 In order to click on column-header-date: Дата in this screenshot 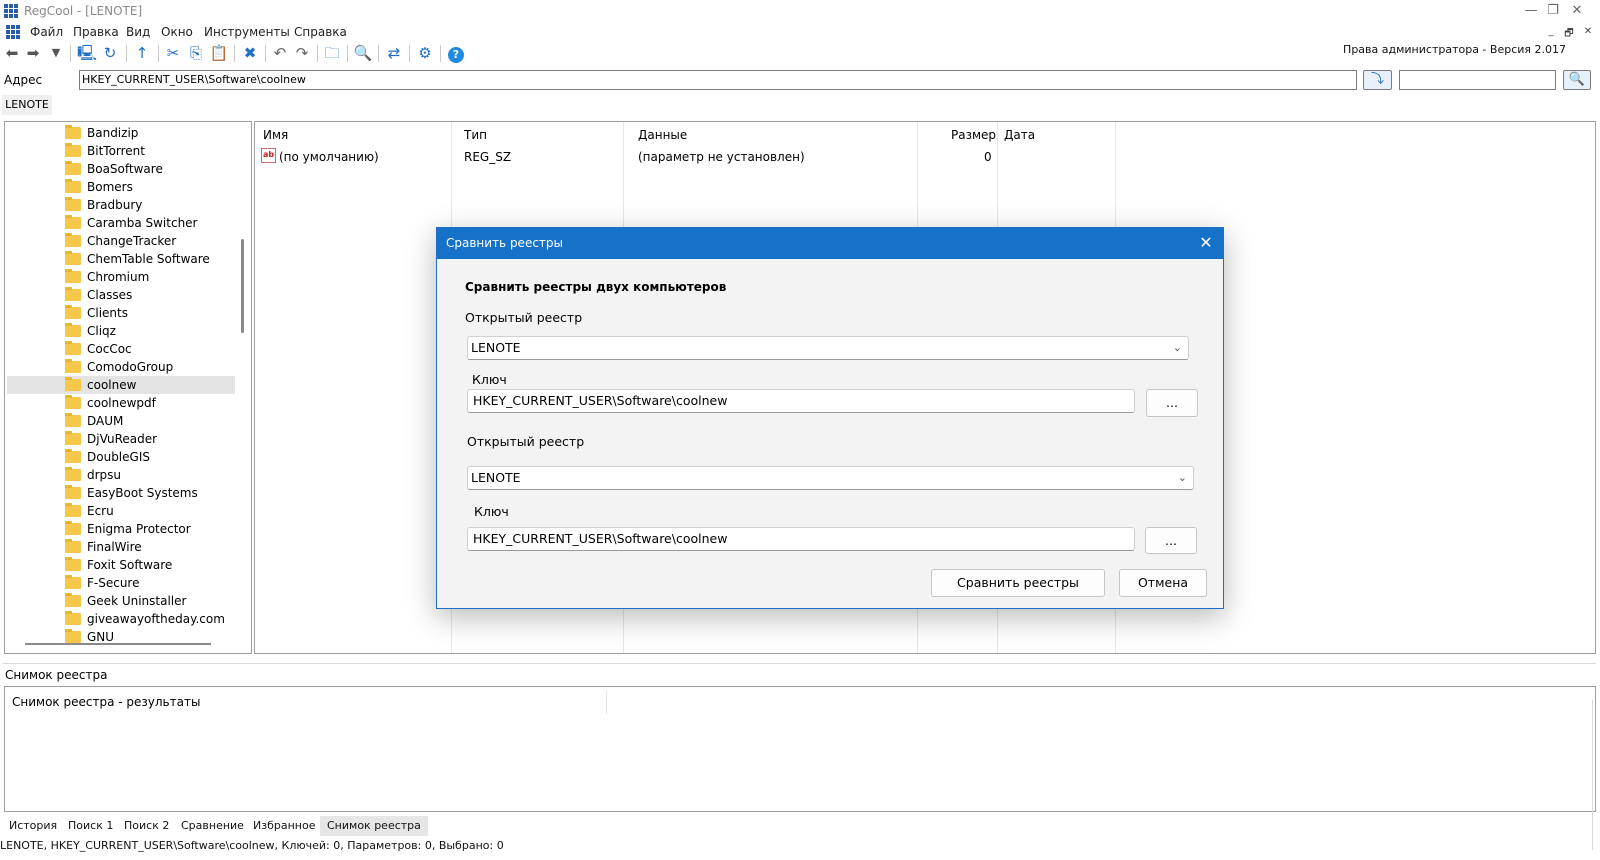, I will do `click(1019, 135)`.